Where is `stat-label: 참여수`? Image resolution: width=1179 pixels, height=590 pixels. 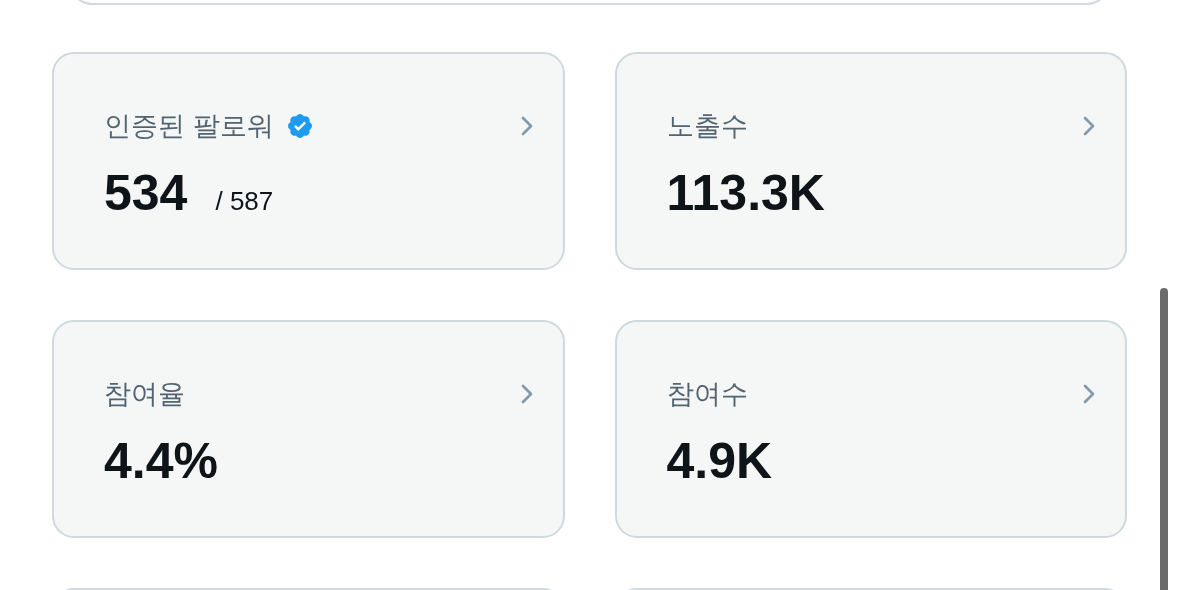 stat-label: 참여수 is located at coordinates (707, 394).